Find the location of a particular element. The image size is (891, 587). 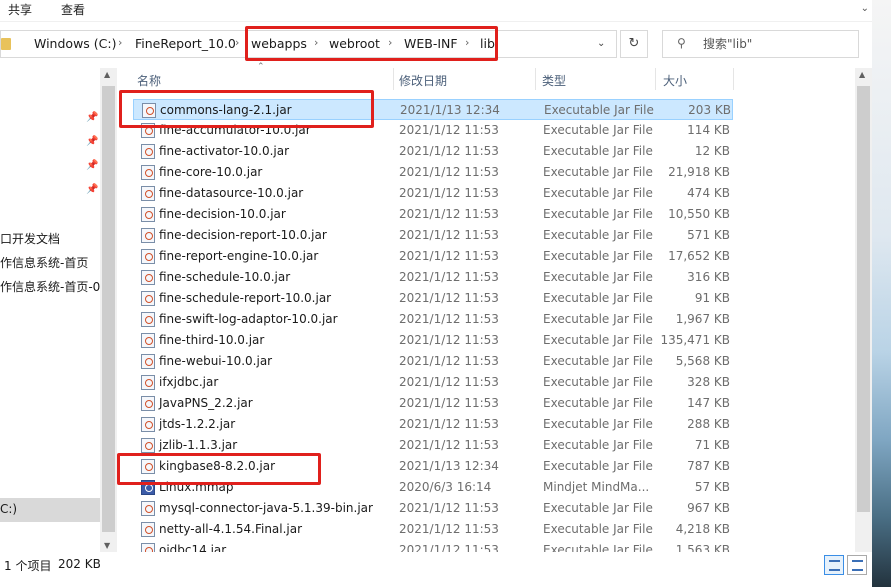

refresh-icon: ↻ is located at coordinates (634, 43).